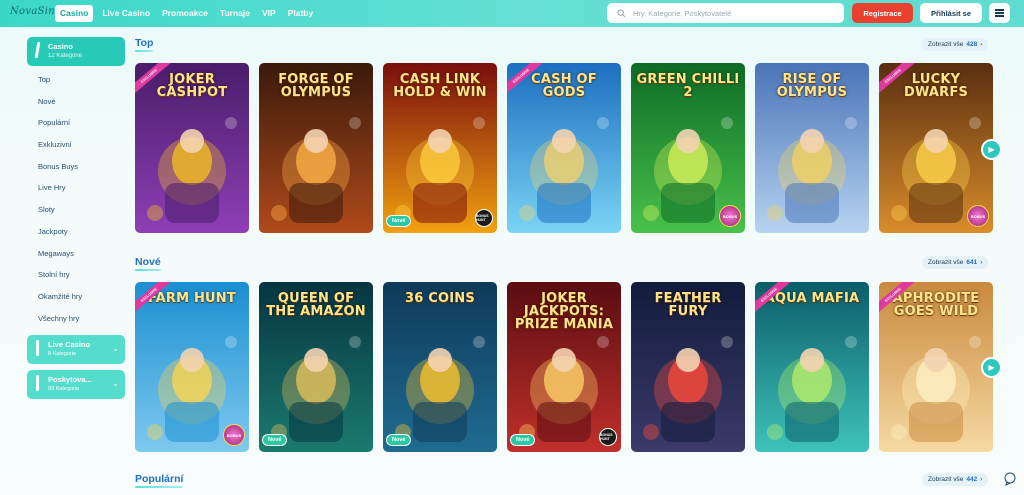  What do you see at coordinates (972, 262) in the screenshot?
I see `show-all-count: 641` at bounding box center [972, 262].